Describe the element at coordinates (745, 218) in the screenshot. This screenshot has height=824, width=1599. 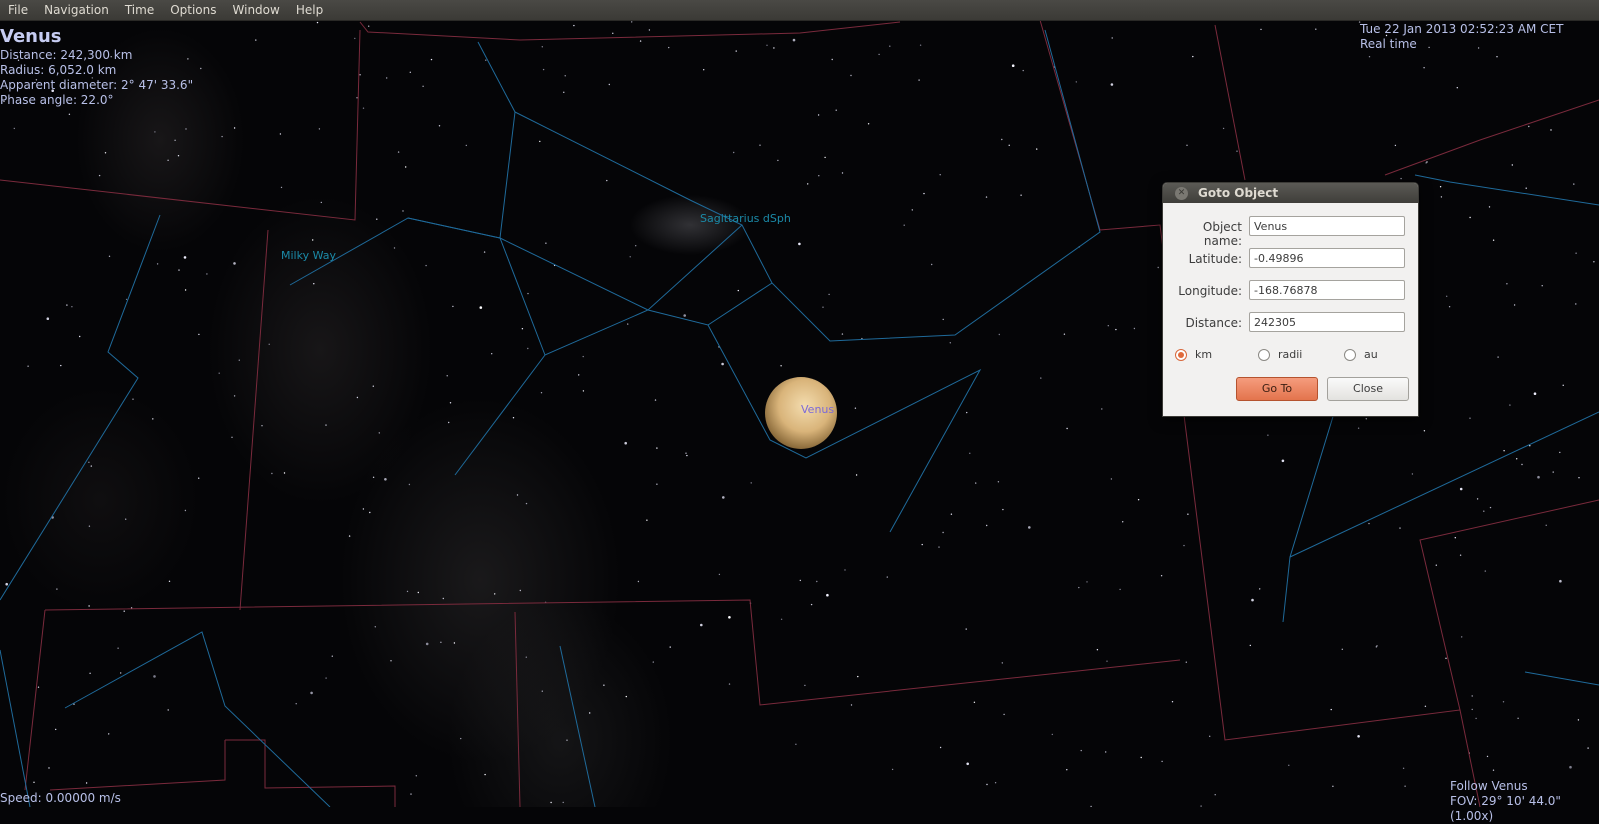
I see `sagittarius-label: Sagittarius dSph` at that location.